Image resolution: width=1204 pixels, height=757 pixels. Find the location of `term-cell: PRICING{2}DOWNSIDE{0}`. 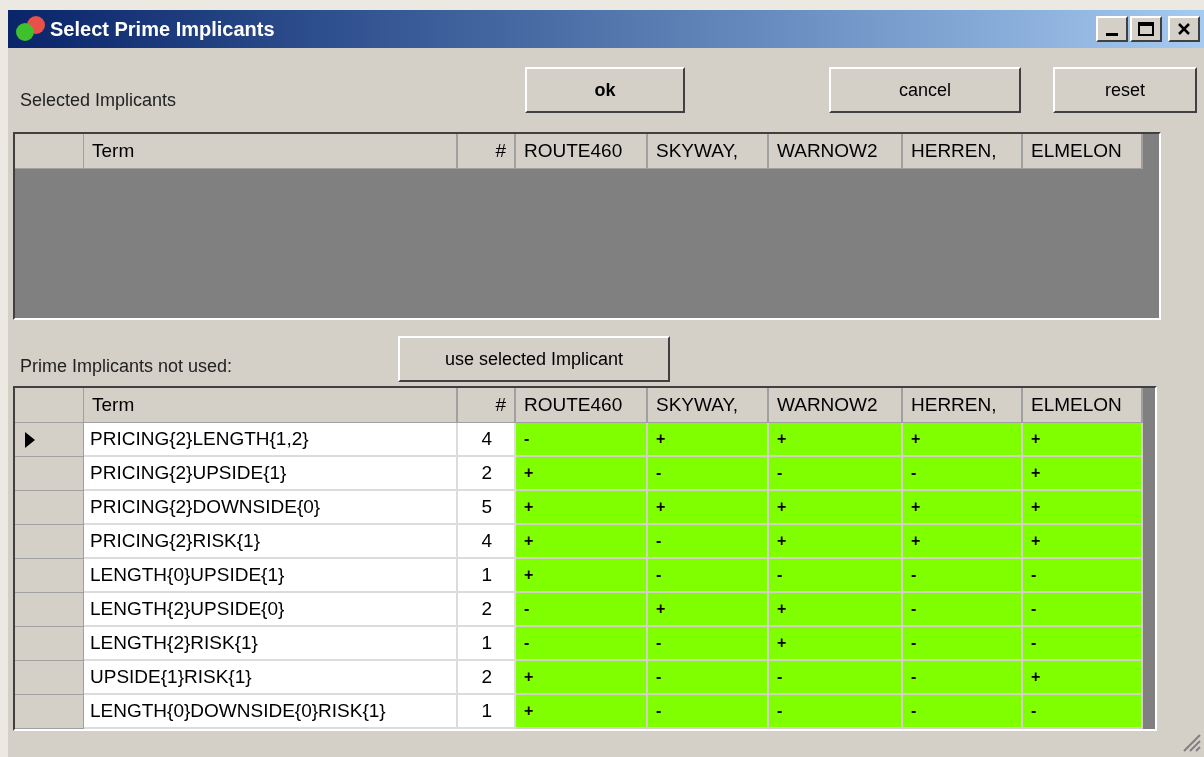

term-cell: PRICING{2}DOWNSIDE{0} is located at coordinates (271, 508).